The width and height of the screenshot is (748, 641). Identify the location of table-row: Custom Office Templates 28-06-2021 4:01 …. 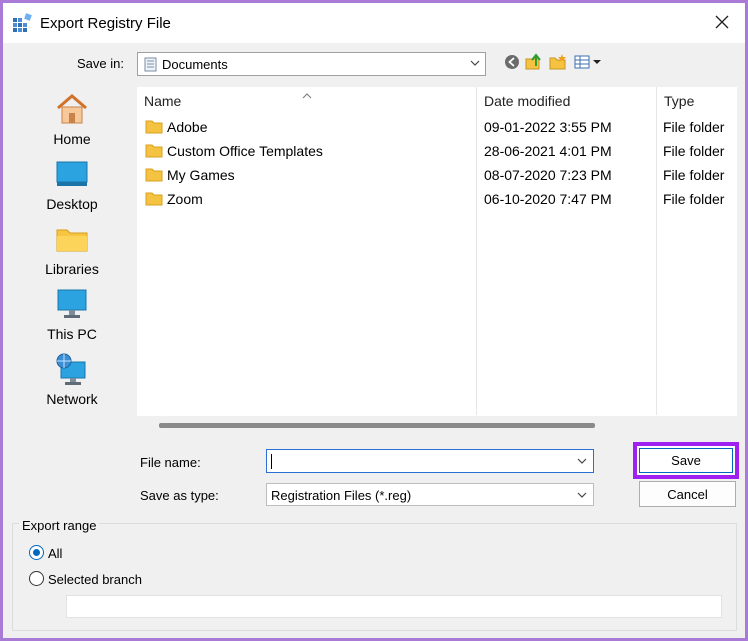
(437, 151).